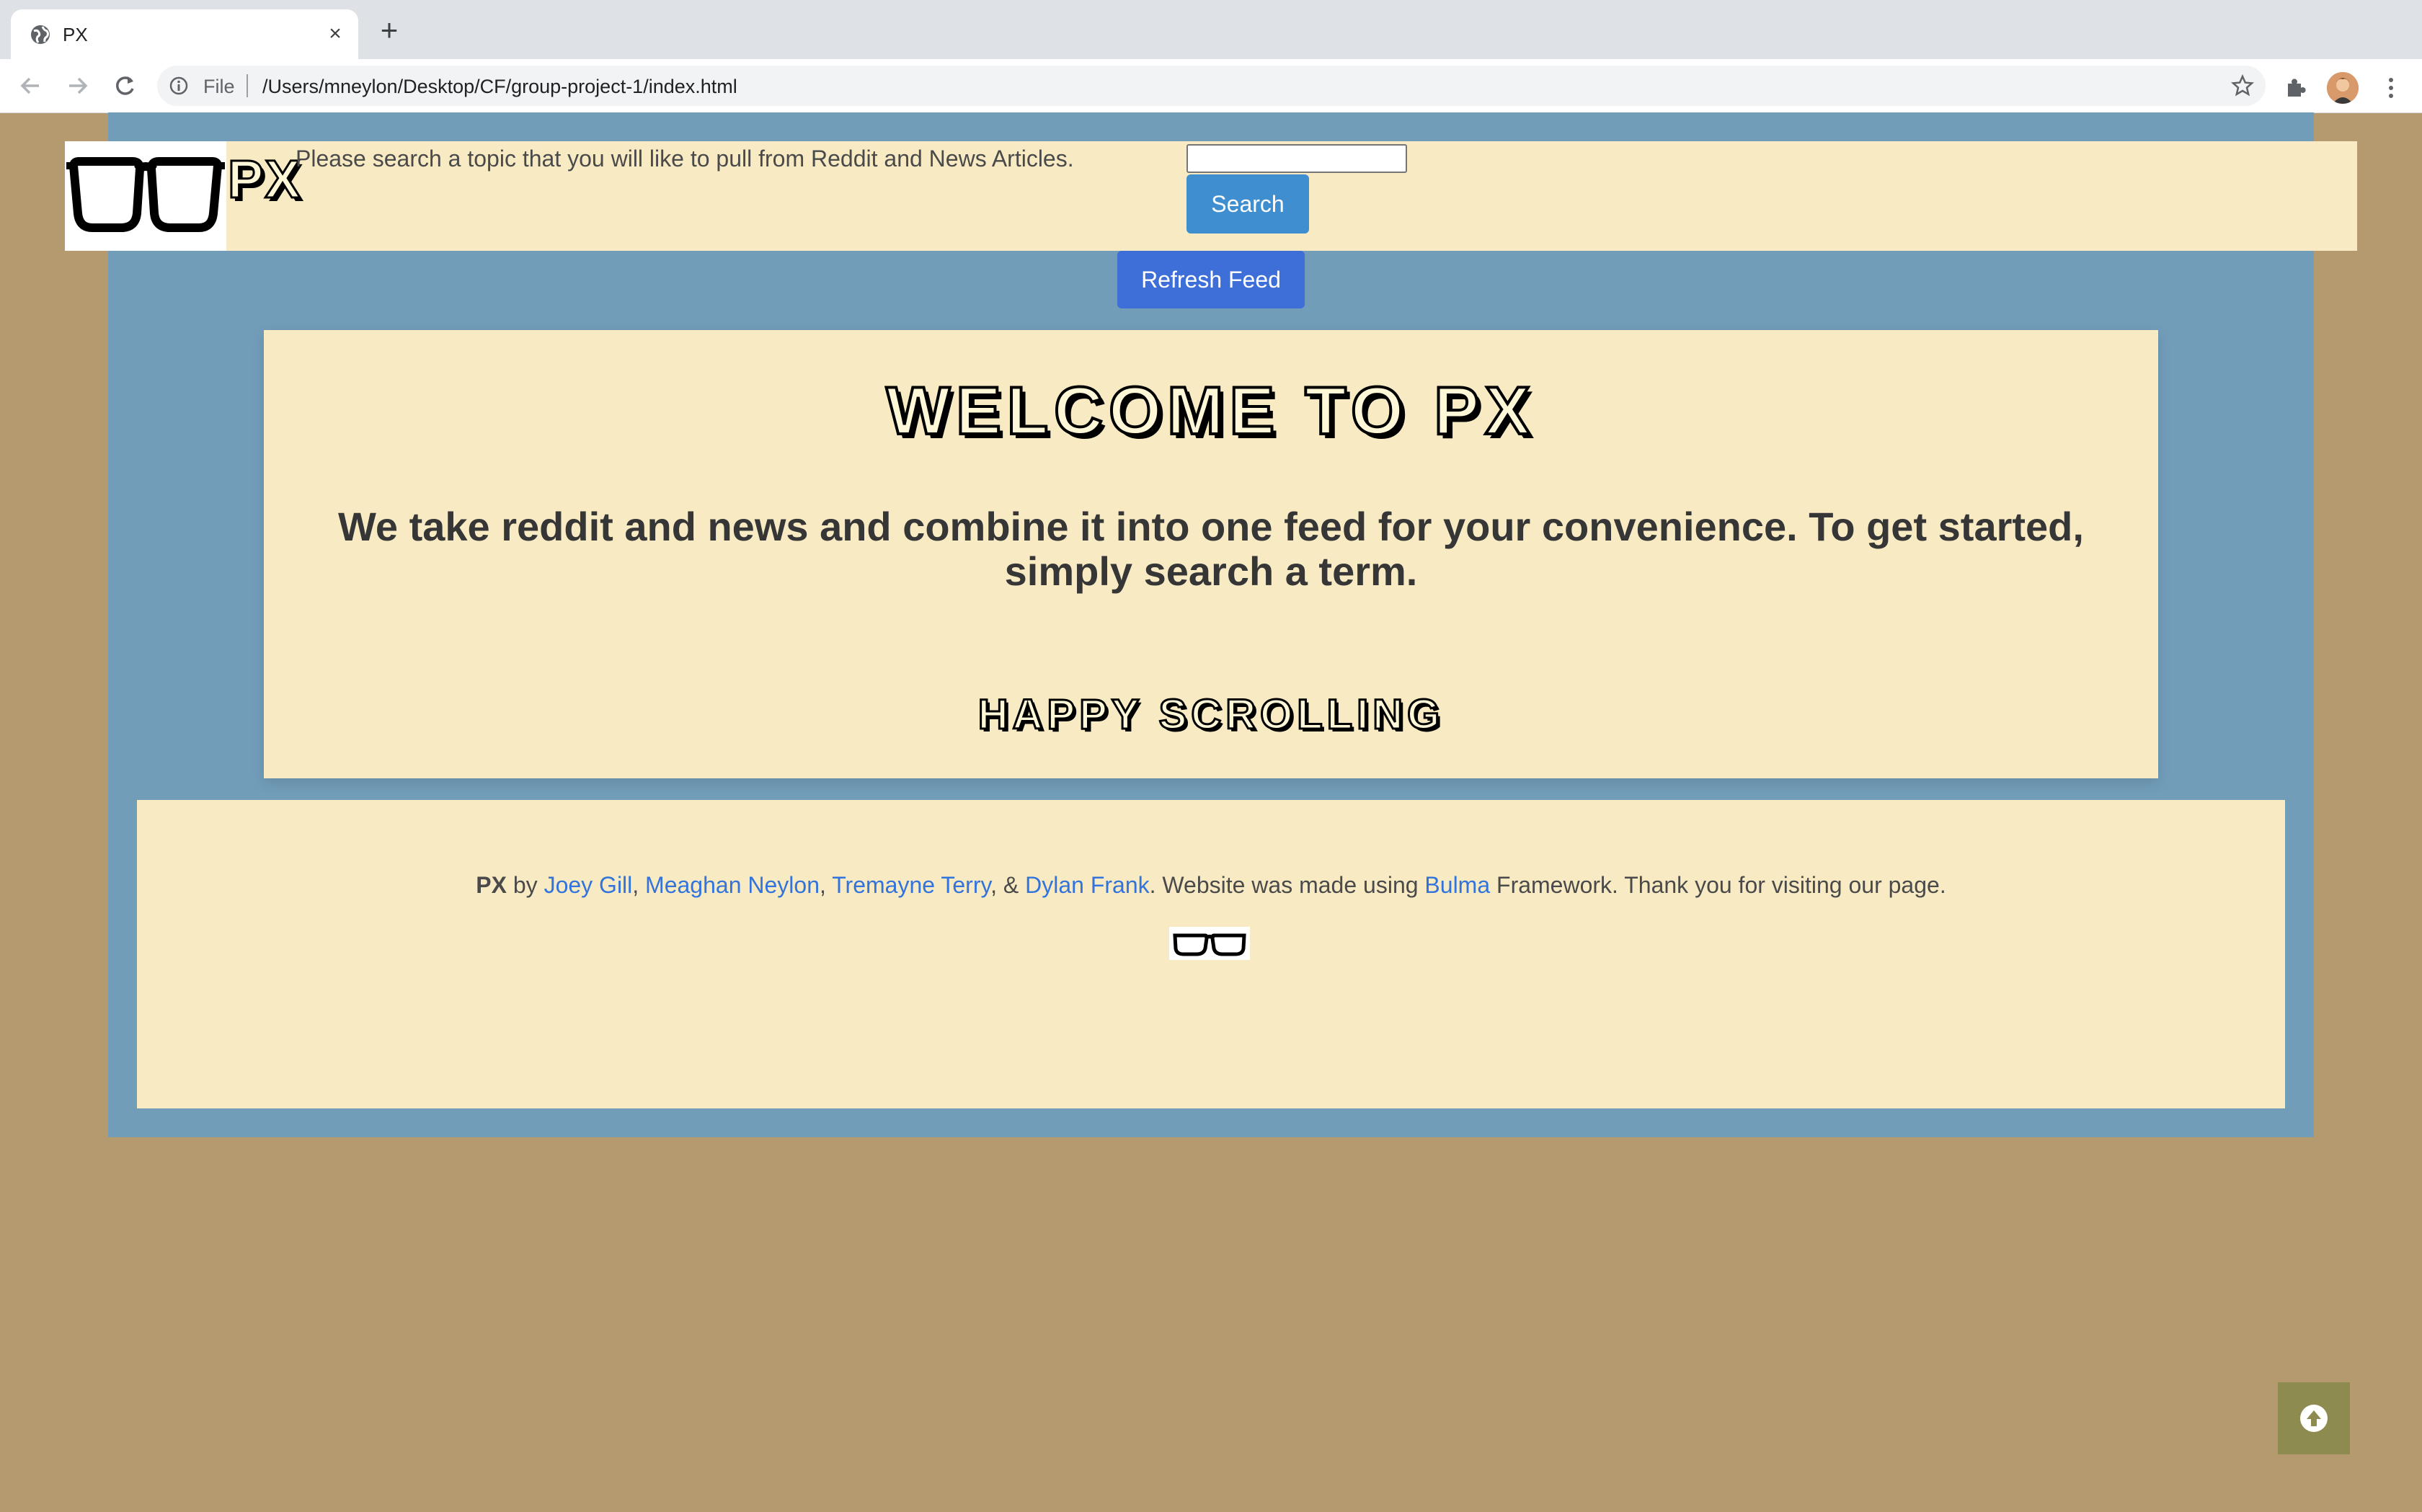 This screenshot has height=1512, width=2422. What do you see at coordinates (247, 86) in the screenshot?
I see `url-divider` at bounding box center [247, 86].